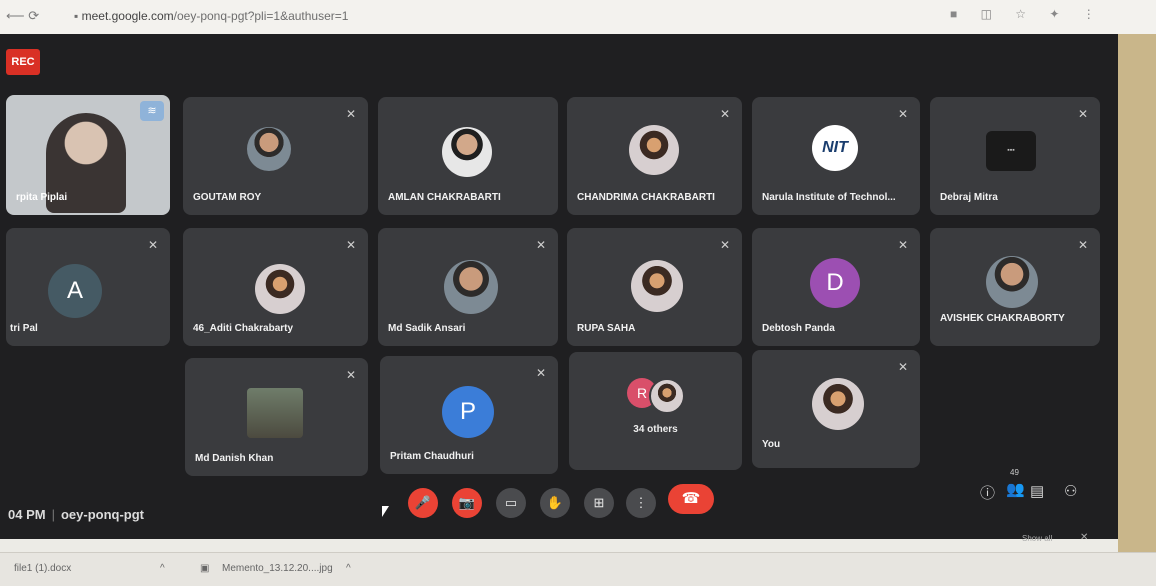 The height and width of the screenshot is (586, 1156). What do you see at coordinates (88, 155) in the screenshot?
I see `participant-tile: ≋ rpita Piplai` at bounding box center [88, 155].